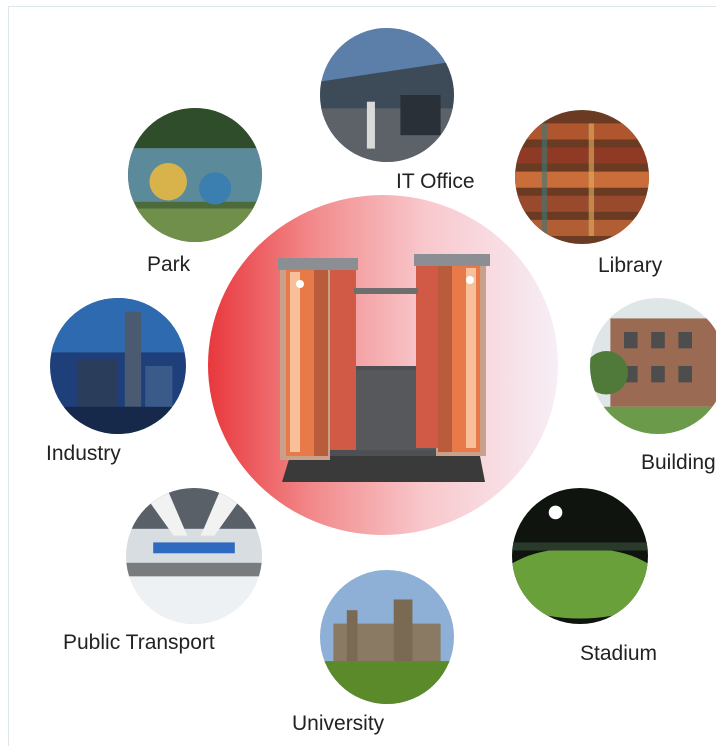 The image size is (716, 749). What do you see at coordinates (118, 366) in the screenshot?
I see `industry-photo` at bounding box center [118, 366].